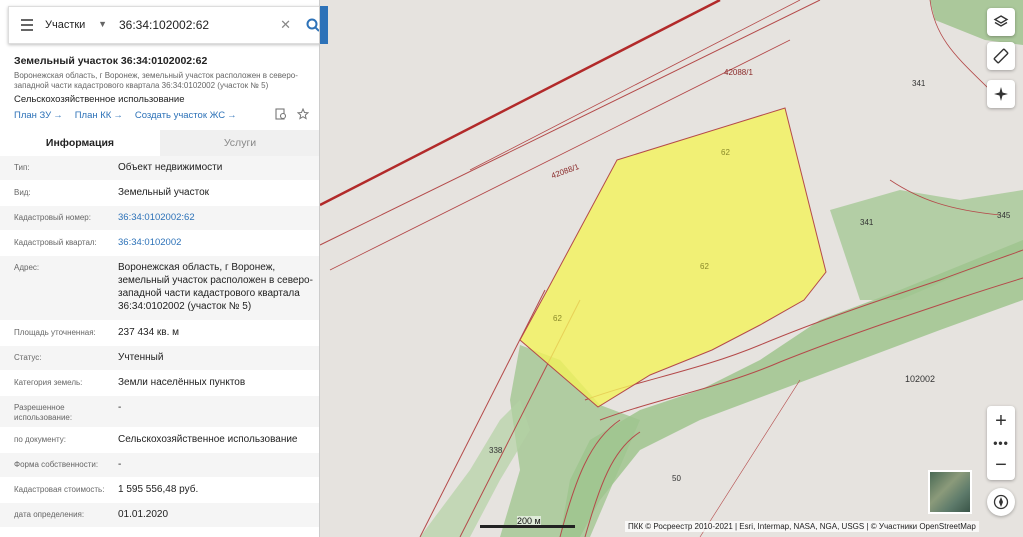  Describe the element at coordinates (725, 152) in the screenshot. I see `map-label-62-a: 62` at that location.